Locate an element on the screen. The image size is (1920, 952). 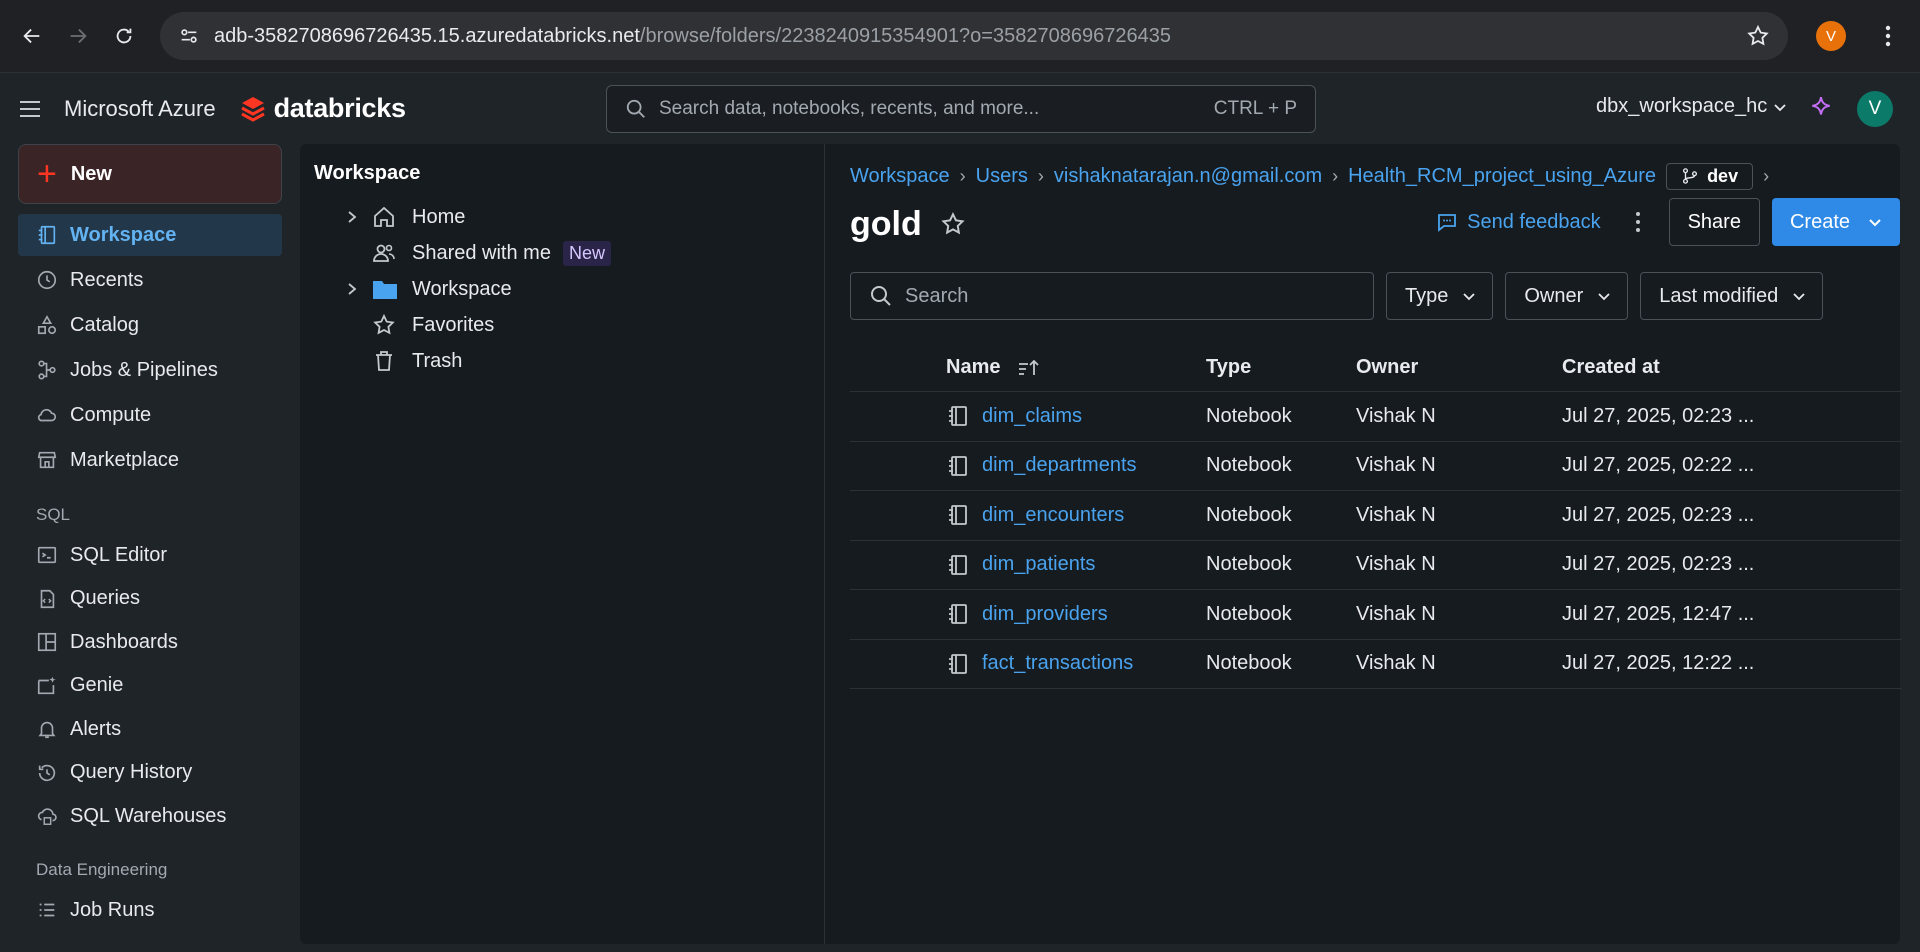
chevron-down-icon is located at coordinates (1799, 297).